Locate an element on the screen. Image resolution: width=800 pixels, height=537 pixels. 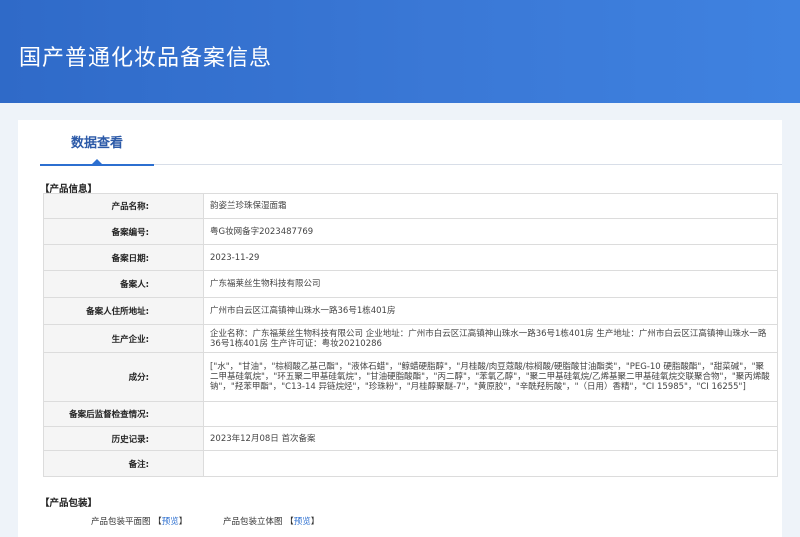
table-row: 产品名称: 韵姿兰珍珠保湿面霜 is located at coordinates (410, 206).